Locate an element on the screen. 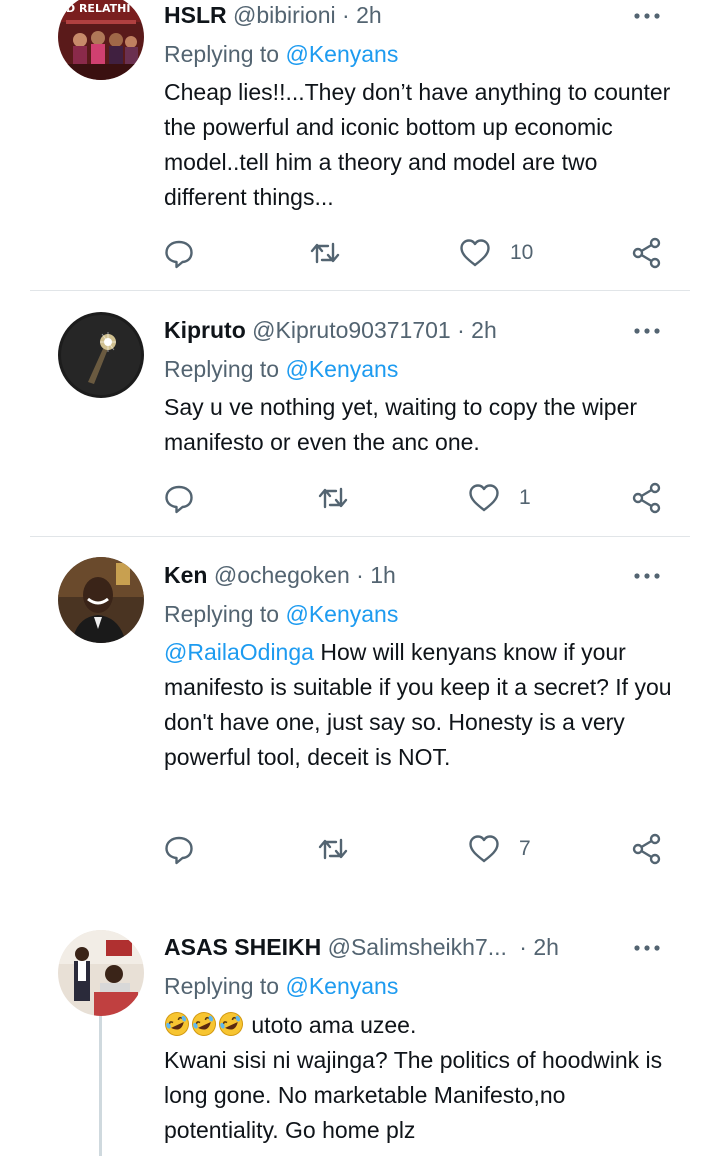 This screenshot has width=720, height=1156. display-name: HSLR is located at coordinates (195, 15).